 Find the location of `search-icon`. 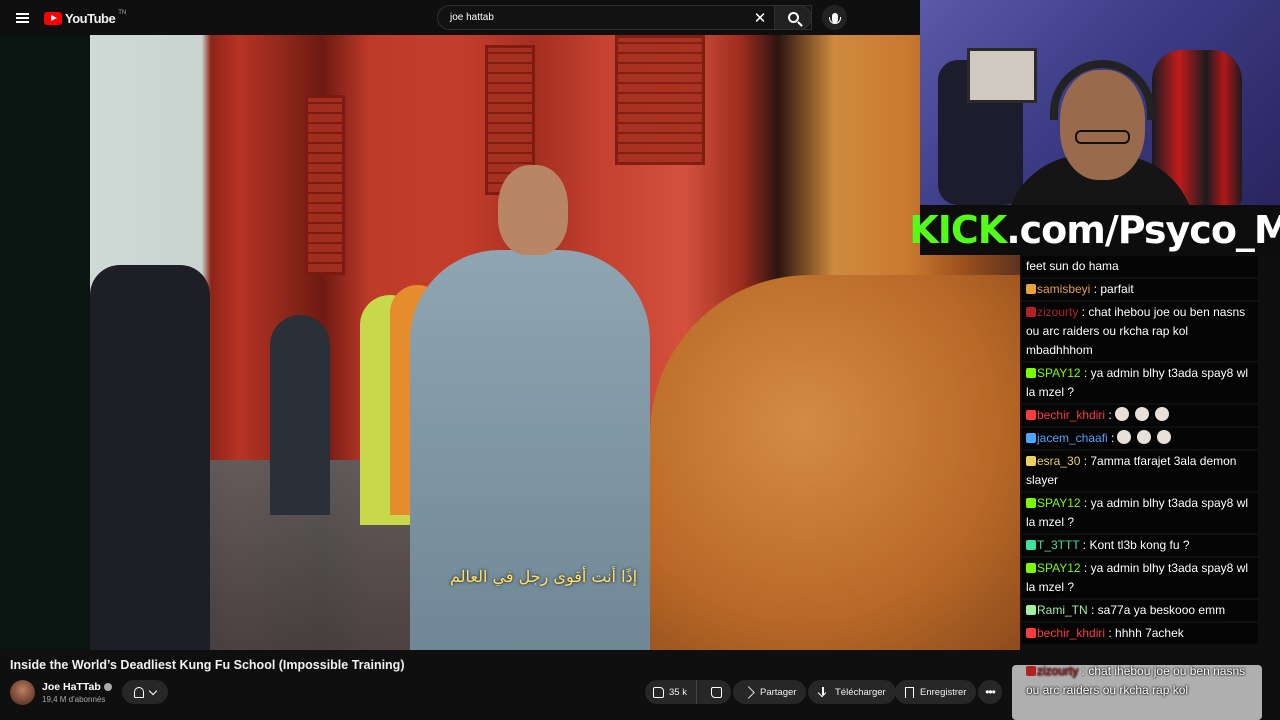

search-icon is located at coordinates (793, 17).